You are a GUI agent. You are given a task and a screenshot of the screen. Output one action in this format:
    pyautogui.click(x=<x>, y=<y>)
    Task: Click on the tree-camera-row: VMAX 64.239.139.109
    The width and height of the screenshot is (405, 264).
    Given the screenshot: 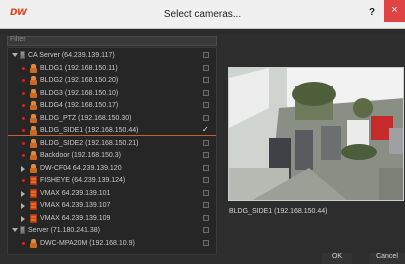 What is the action you would take?
    pyautogui.click(x=112, y=218)
    